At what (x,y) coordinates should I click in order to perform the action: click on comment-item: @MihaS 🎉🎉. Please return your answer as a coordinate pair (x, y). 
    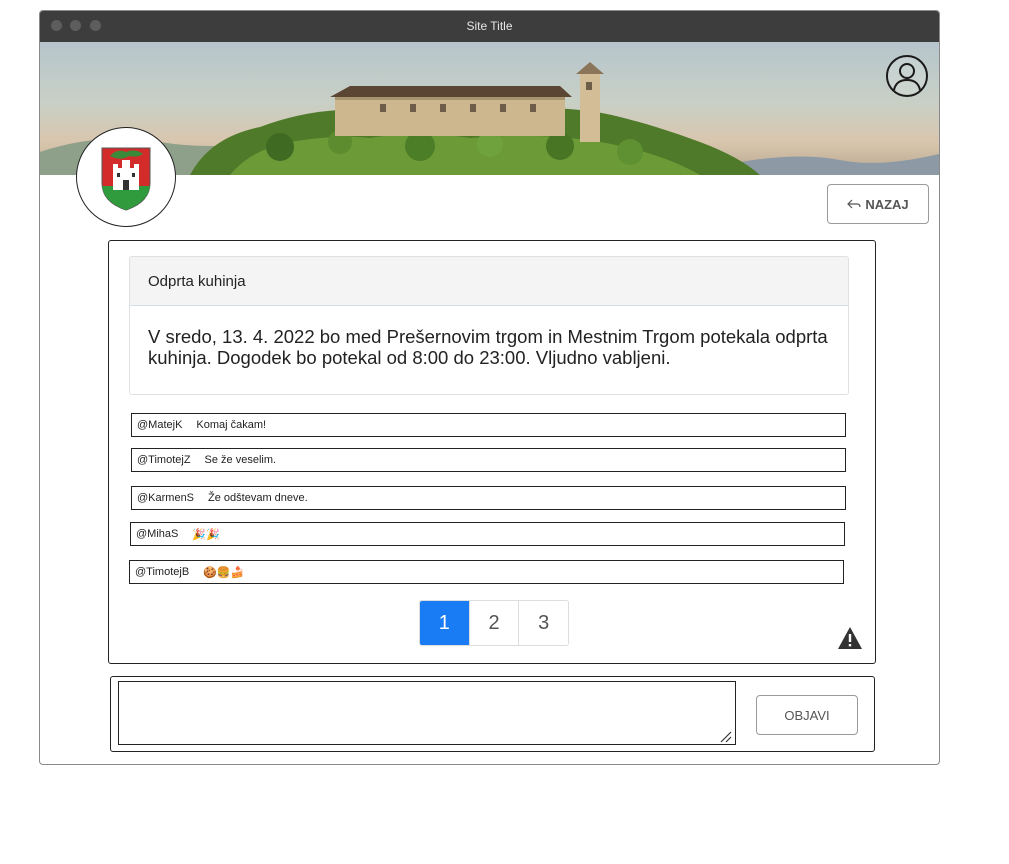
    Looking at the image, I should click on (487, 534).